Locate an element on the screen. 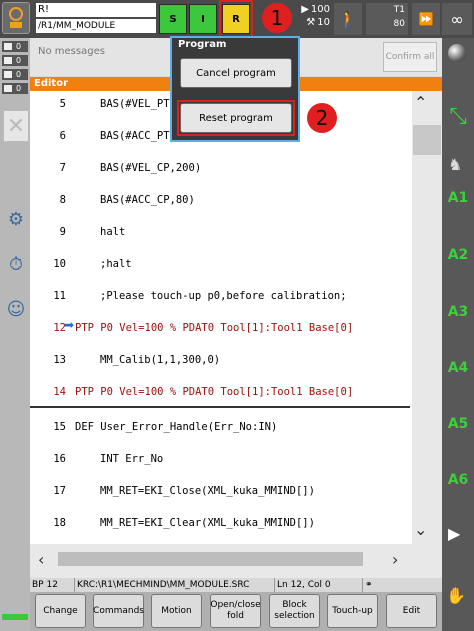 This screenshot has width=474, height=631. start-icon: ▶ is located at coordinates (454, 533).